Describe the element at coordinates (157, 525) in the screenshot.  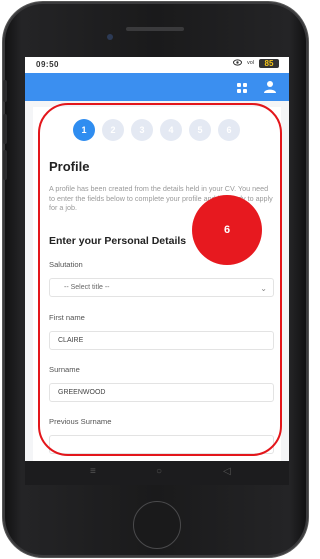
I see `phone-home-button` at that location.